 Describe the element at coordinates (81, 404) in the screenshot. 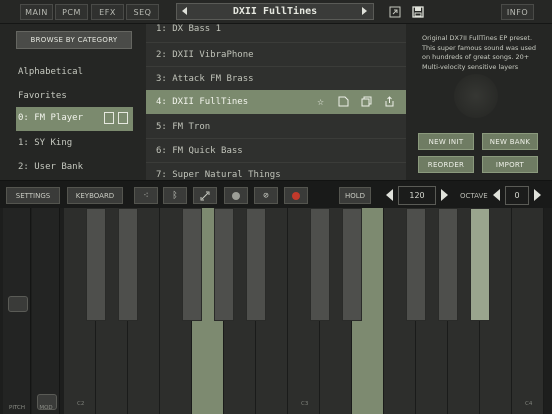

I see `octave-marker: C2` at that location.